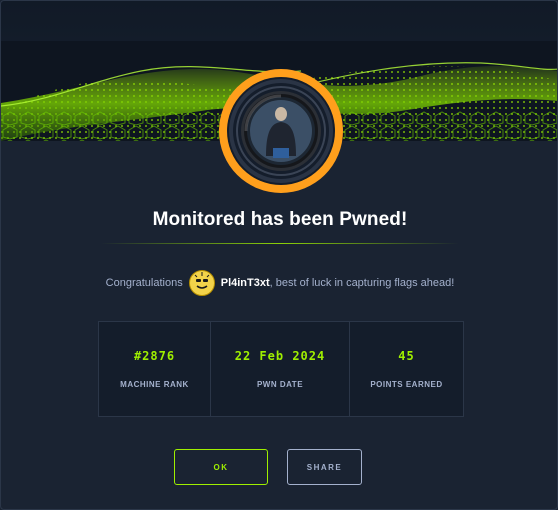  I want to click on title-divider, so click(280, 243).